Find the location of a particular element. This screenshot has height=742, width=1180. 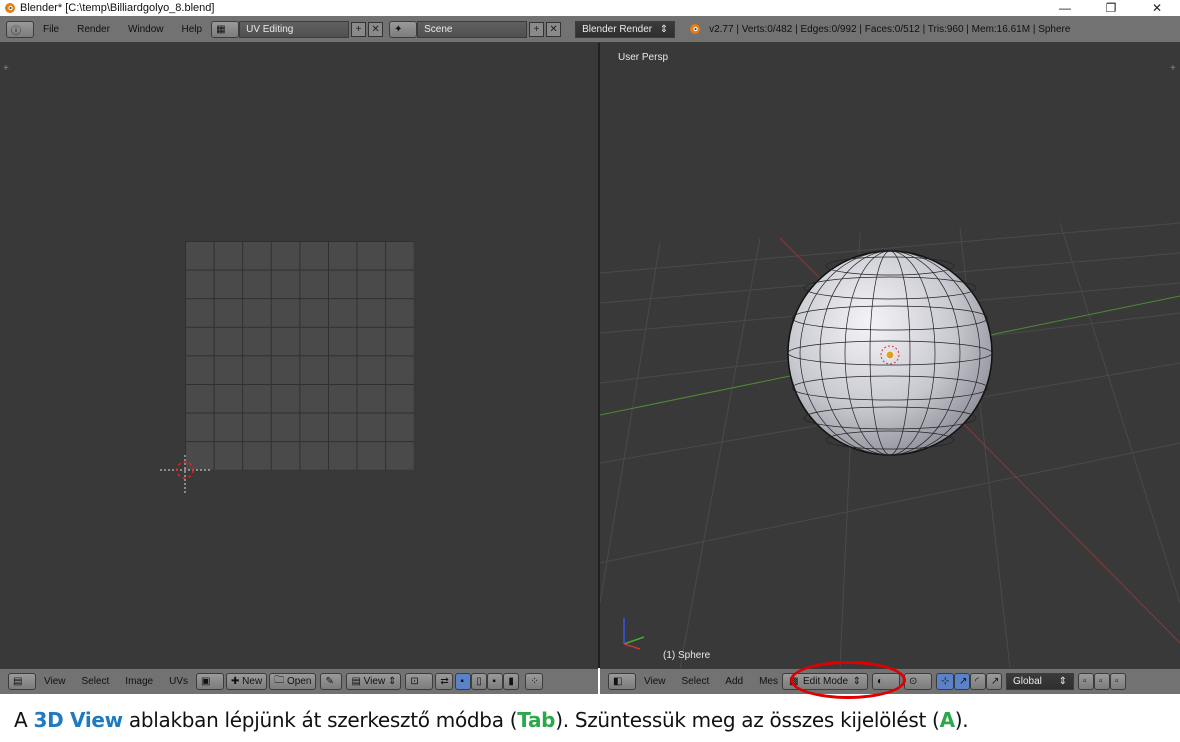

edge-select-mode-button: ▯ is located at coordinates (479, 681).